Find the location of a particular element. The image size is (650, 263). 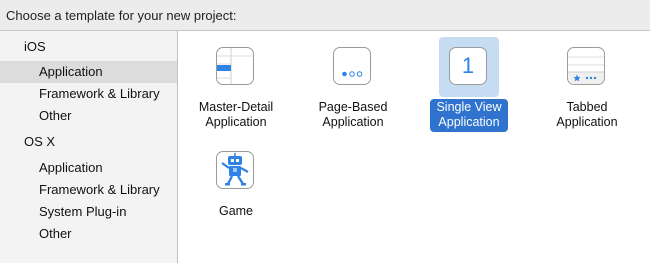

sidebar-item-osx-application: Application is located at coordinates (88, 168).